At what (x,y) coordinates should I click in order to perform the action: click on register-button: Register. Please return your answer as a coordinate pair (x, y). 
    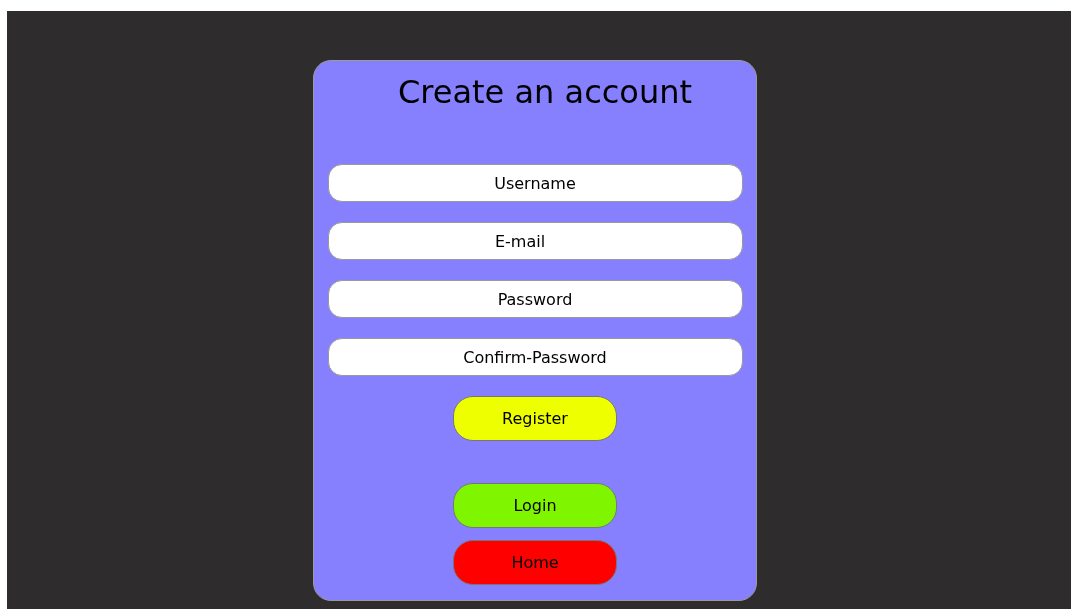
    Looking at the image, I should click on (535, 418).